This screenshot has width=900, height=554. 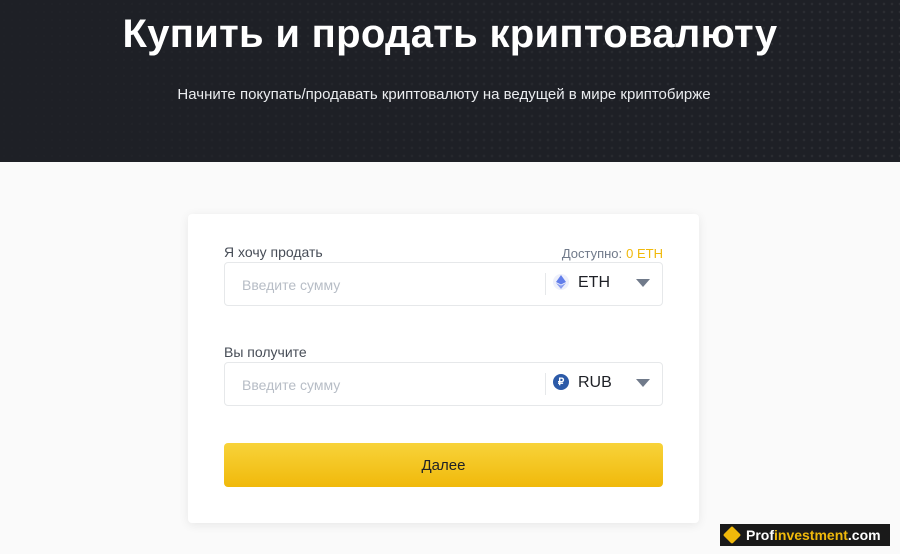 What do you see at coordinates (273, 252) in the screenshot?
I see `sell-label: Я хочу продать` at bounding box center [273, 252].